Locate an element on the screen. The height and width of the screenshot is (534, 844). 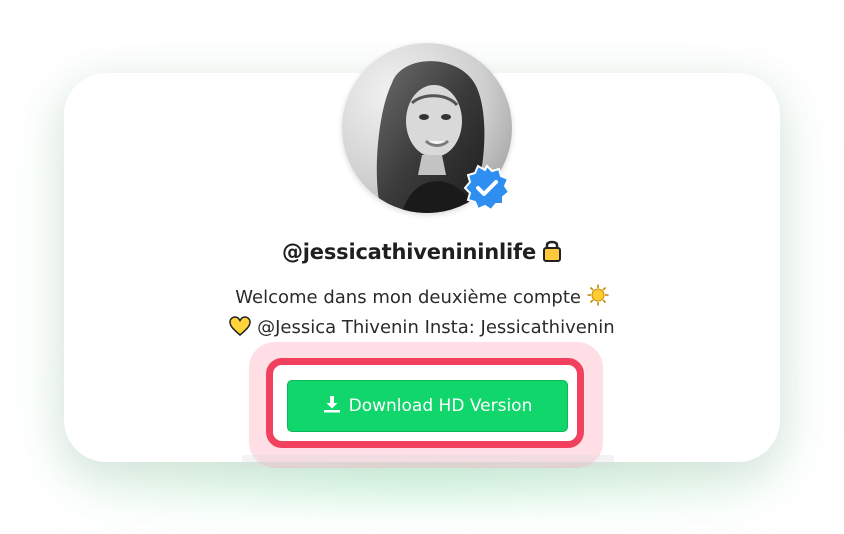
yellow-heart-emoji-icon is located at coordinates (240, 328).